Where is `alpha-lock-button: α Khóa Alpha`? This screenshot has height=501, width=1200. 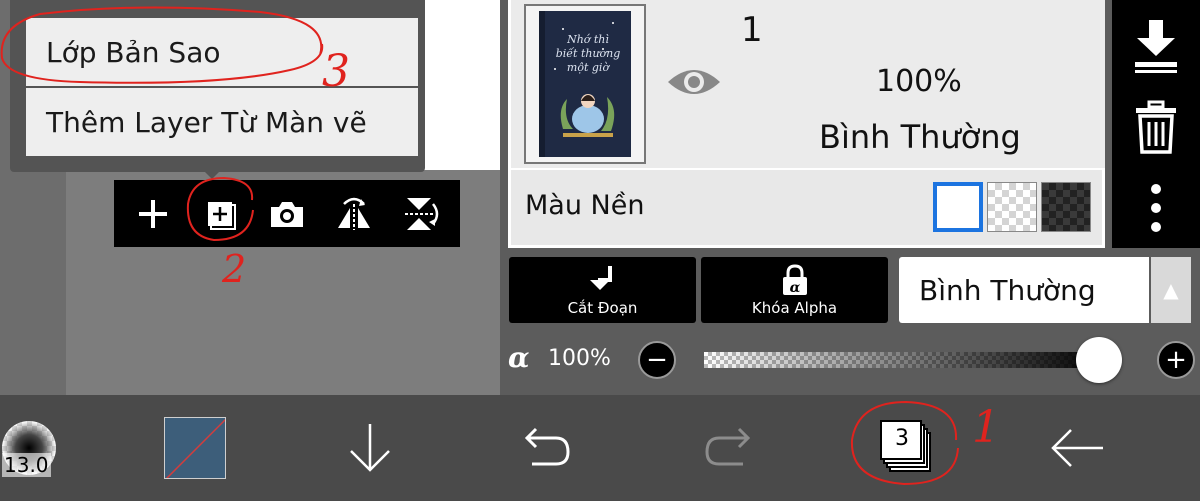
alpha-lock-button: α Khóa Alpha is located at coordinates (794, 290).